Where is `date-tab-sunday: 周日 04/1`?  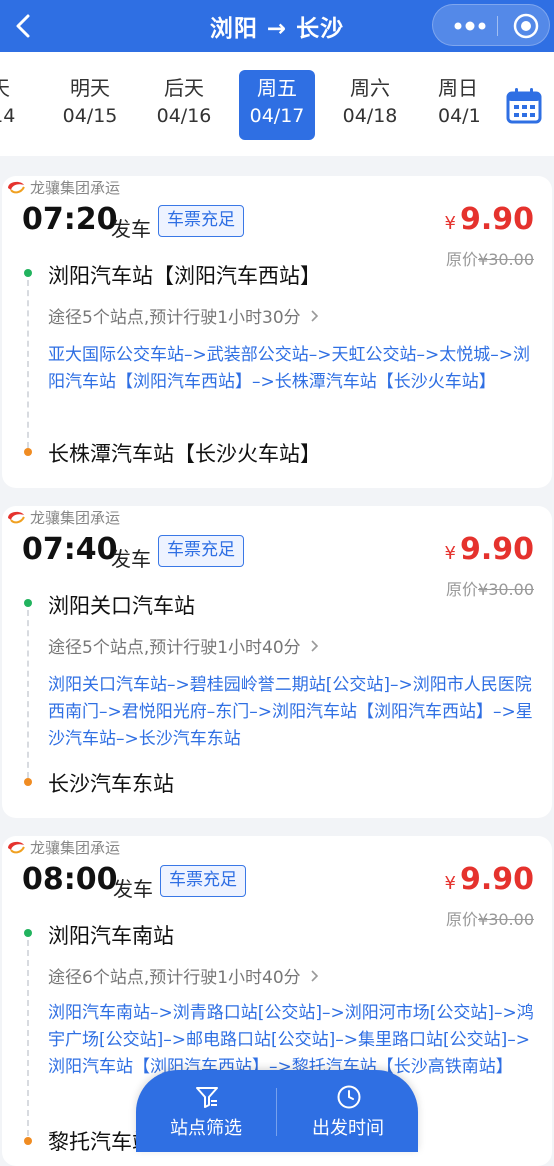
date-tab-sunday: 周日 04/1 is located at coordinates (455, 105).